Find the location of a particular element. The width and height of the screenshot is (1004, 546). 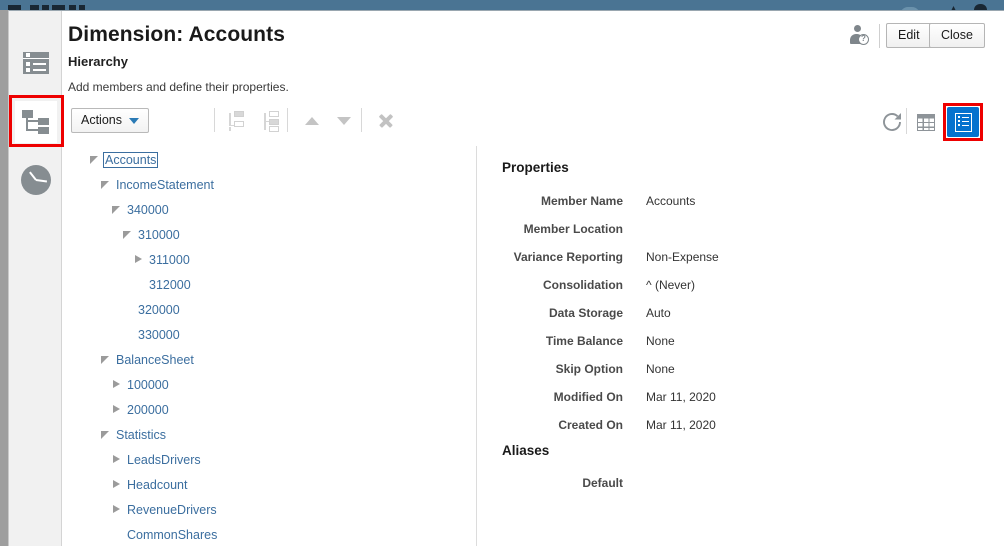

grid-view-button is located at coordinates (926, 122).